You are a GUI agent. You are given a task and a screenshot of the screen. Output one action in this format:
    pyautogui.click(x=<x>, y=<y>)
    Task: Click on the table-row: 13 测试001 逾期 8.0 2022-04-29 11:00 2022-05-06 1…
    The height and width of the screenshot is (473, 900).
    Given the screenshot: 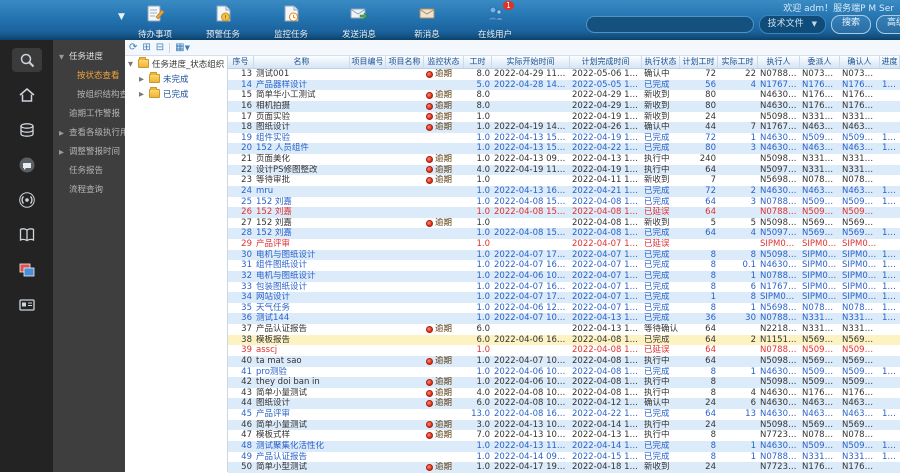 What is the action you would take?
    pyautogui.click(x=564, y=74)
    